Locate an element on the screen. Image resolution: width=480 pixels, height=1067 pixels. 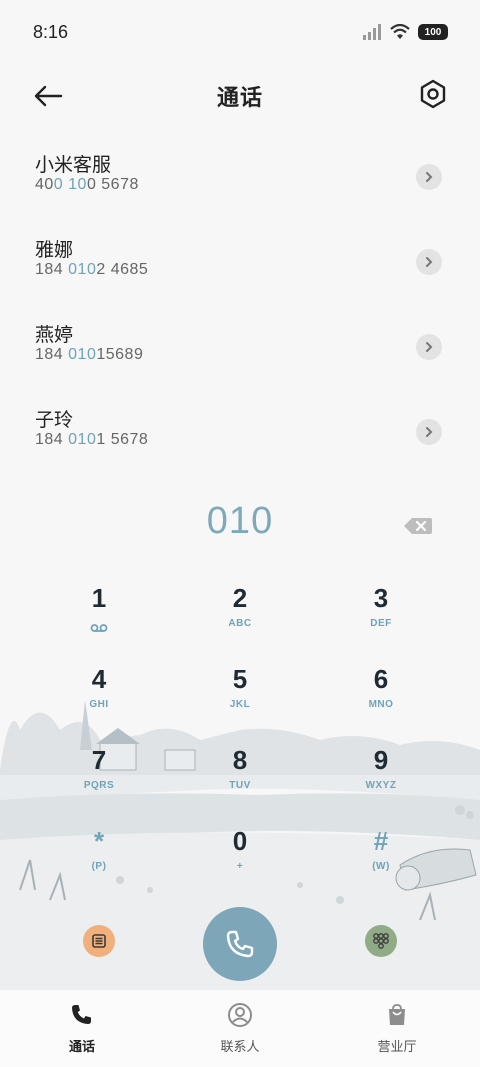
gear-icon is located at coordinates (433, 94).